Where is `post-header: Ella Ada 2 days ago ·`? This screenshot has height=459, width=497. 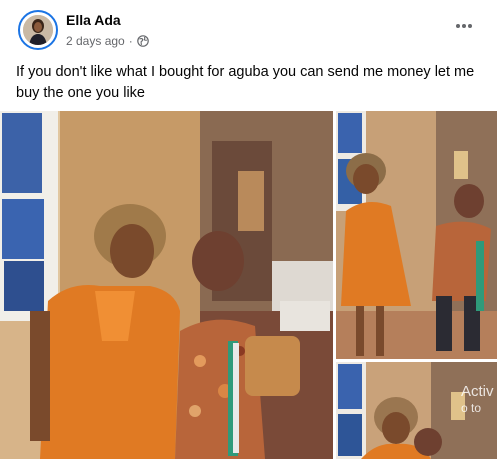 post-header: Ella Ada 2 days ago · is located at coordinates (249, 30).